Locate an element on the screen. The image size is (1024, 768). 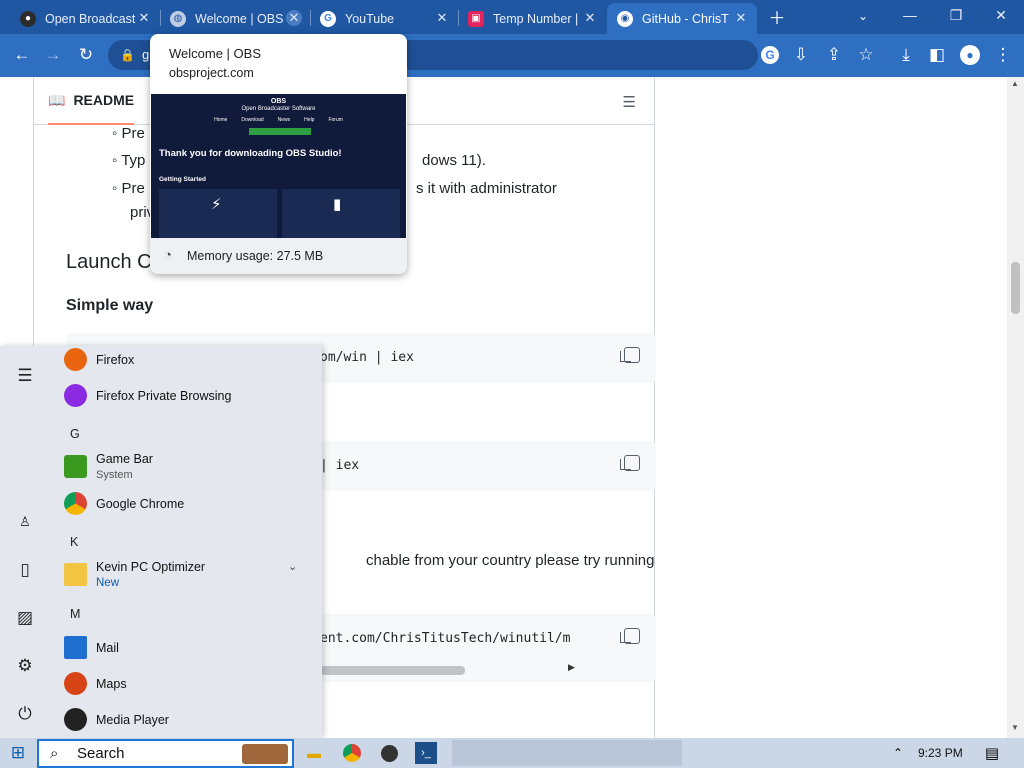
new-tab-icon: ＋ is located at coordinates (777, 16).